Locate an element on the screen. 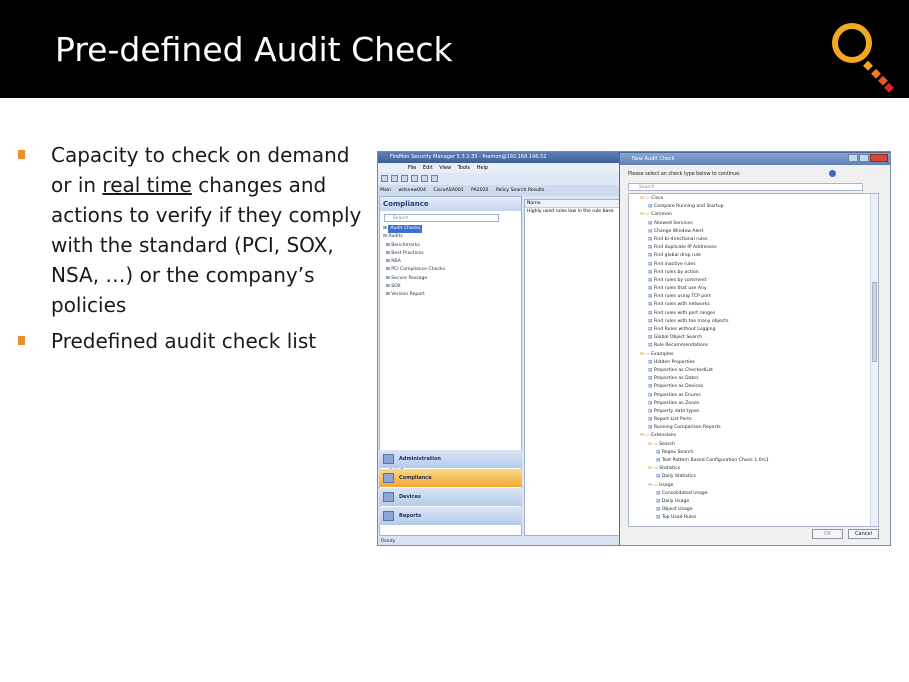 The height and width of the screenshot is (682, 909). refresh-icon is located at coordinates (414, 178).